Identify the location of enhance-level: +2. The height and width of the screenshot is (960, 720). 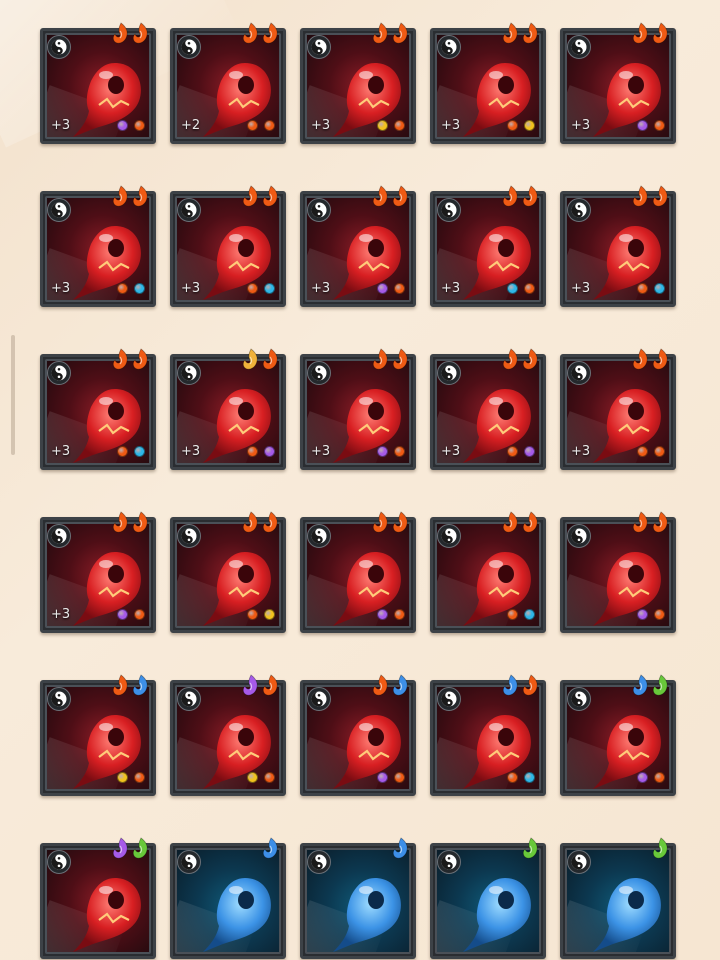
(191, 125).